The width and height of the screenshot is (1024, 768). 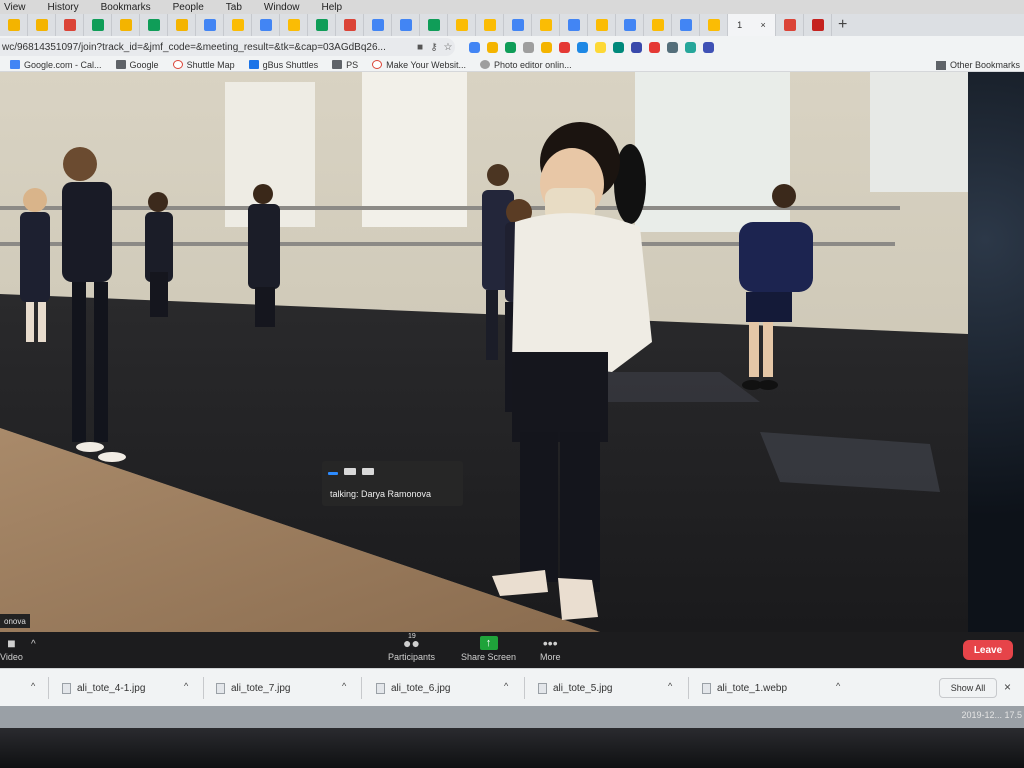 What do you see at coordinates (450, 208) in the screenshot?
I see `ballet-barre` at bounding box center [450, 208].